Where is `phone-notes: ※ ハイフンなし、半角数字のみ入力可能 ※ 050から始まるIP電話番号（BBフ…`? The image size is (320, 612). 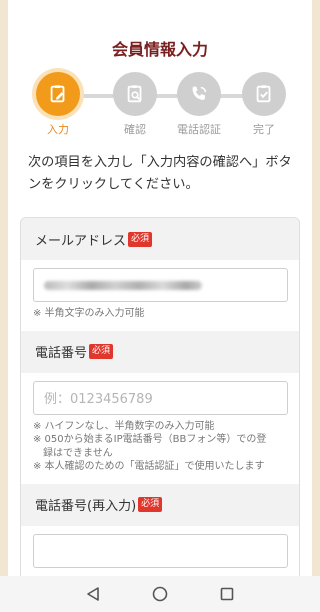
phone-notes: ※ ハイフンなし、半角数字のみ入力可能 ※ 050から始まるIP電話番号（BBフ… is located at coordinates (160, 447).